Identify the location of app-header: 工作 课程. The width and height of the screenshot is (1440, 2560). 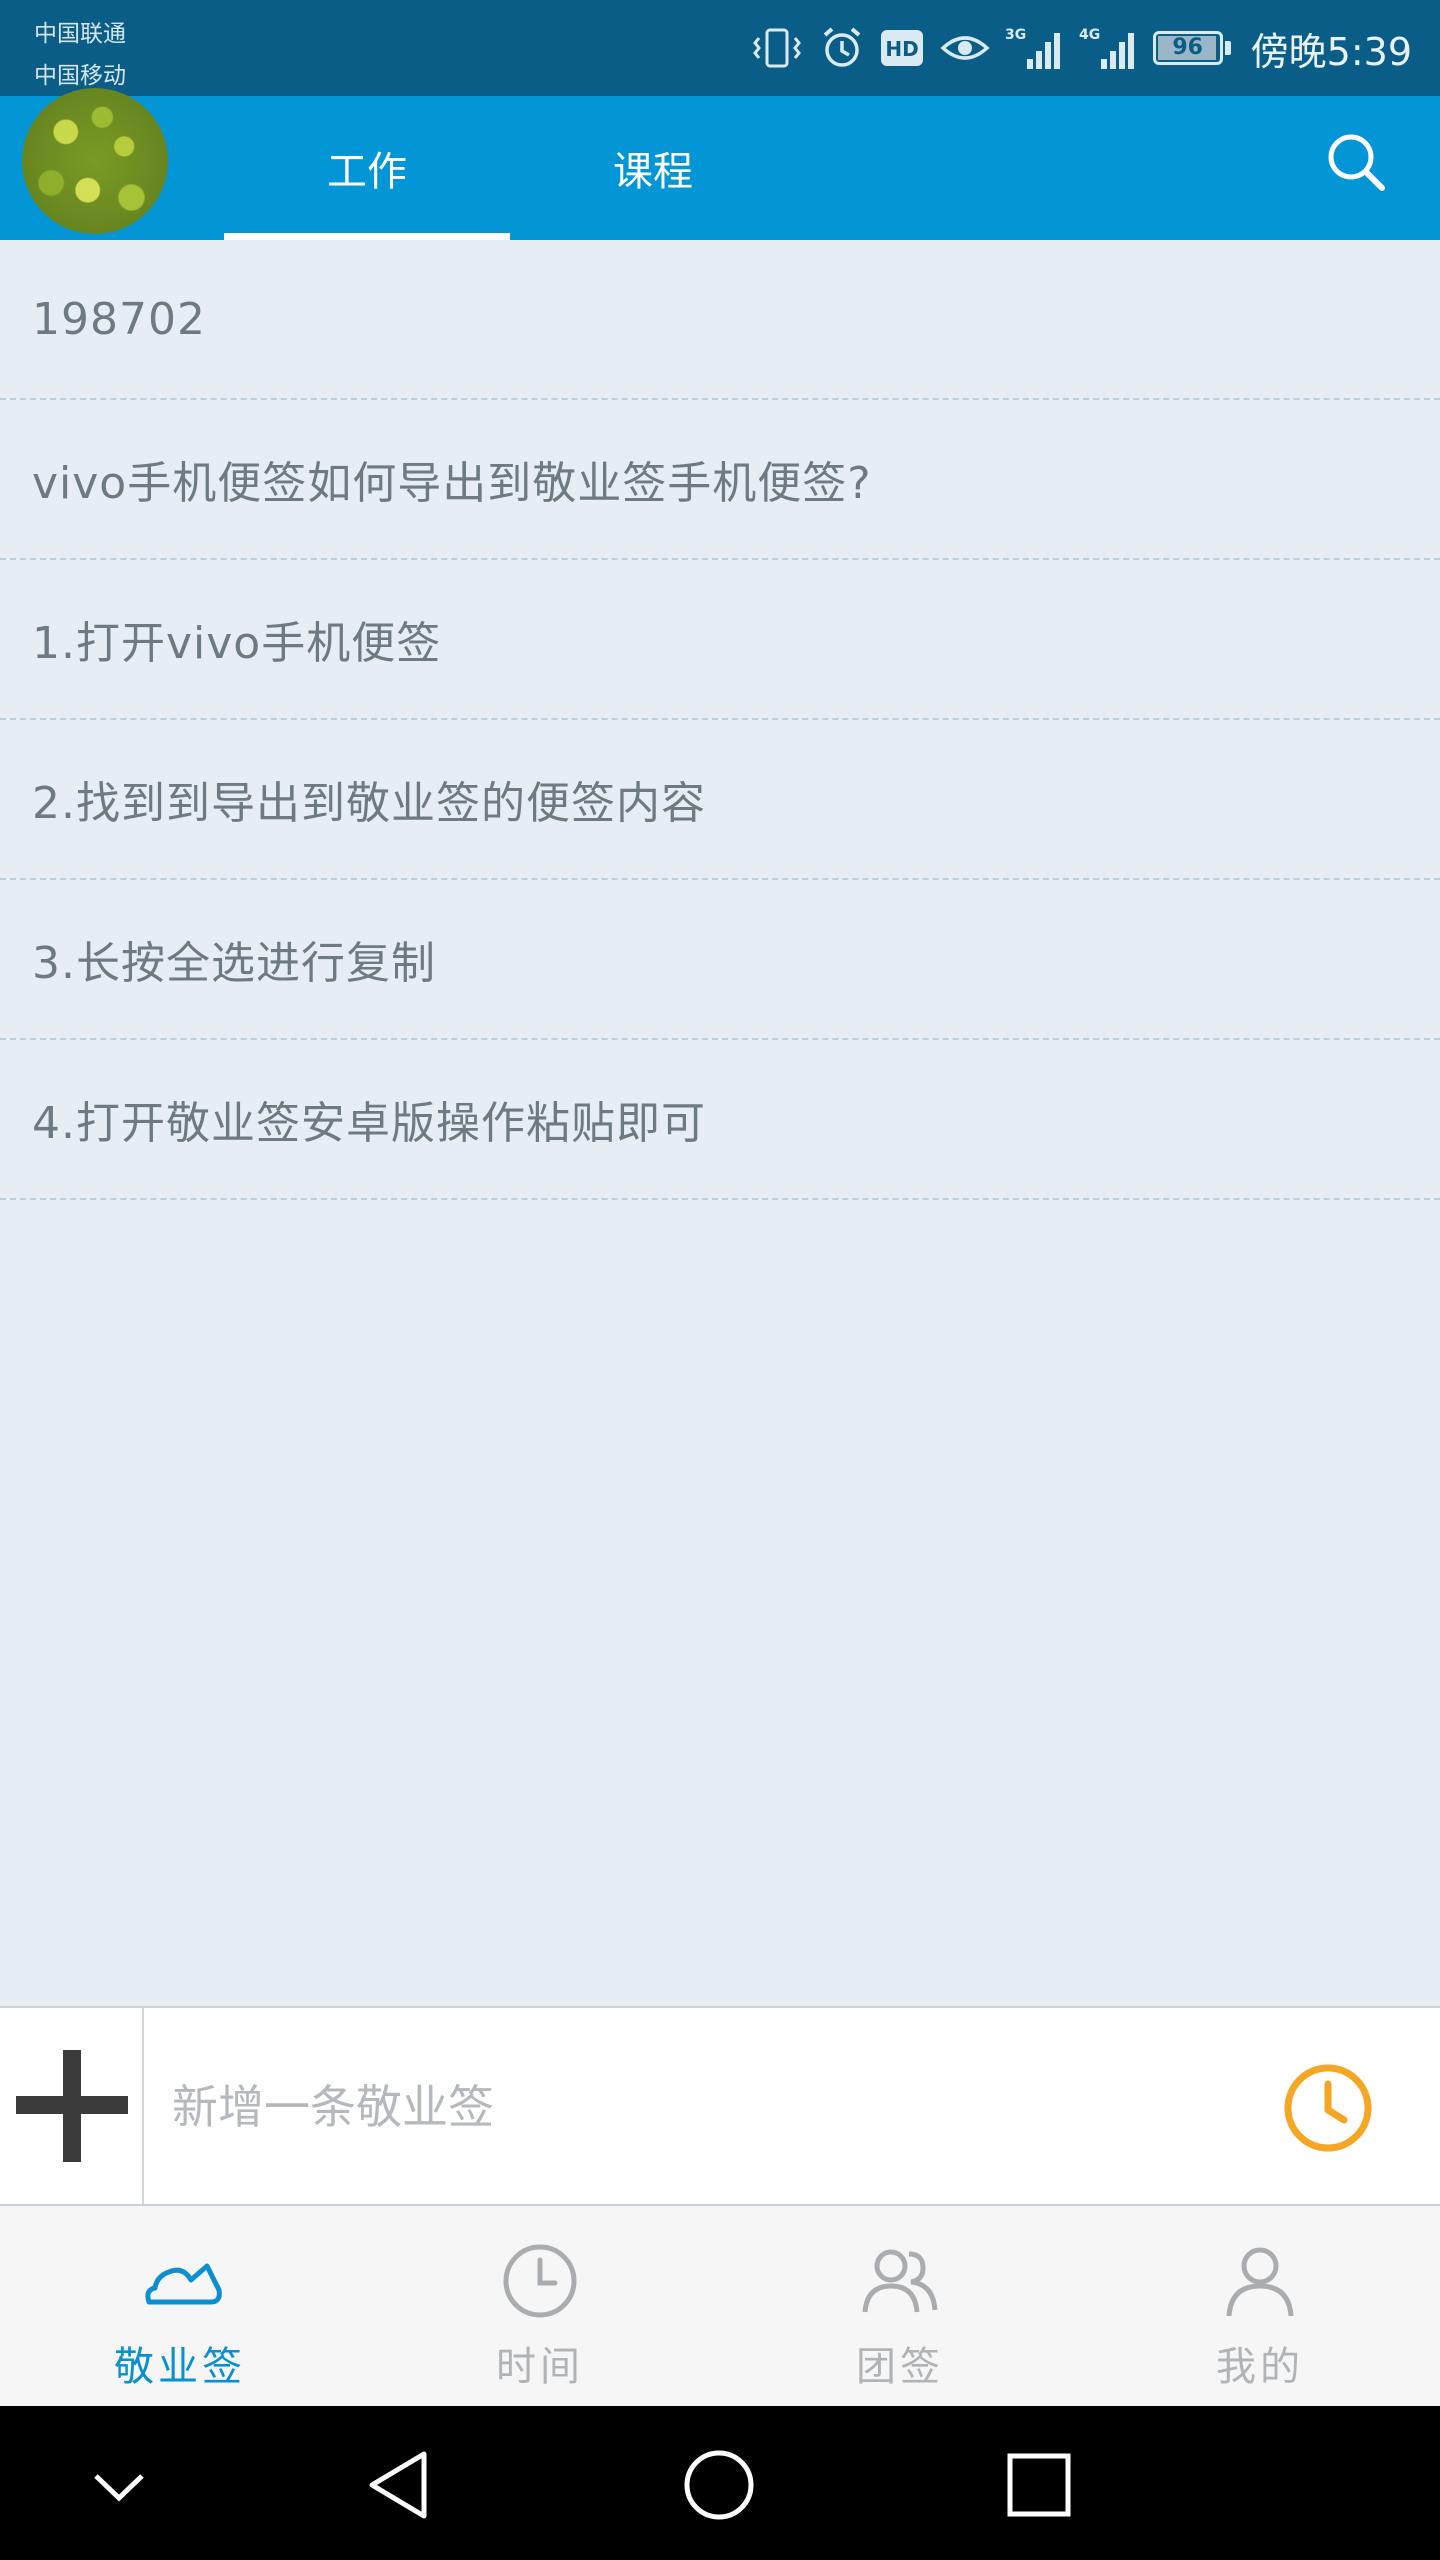
(720, 164).